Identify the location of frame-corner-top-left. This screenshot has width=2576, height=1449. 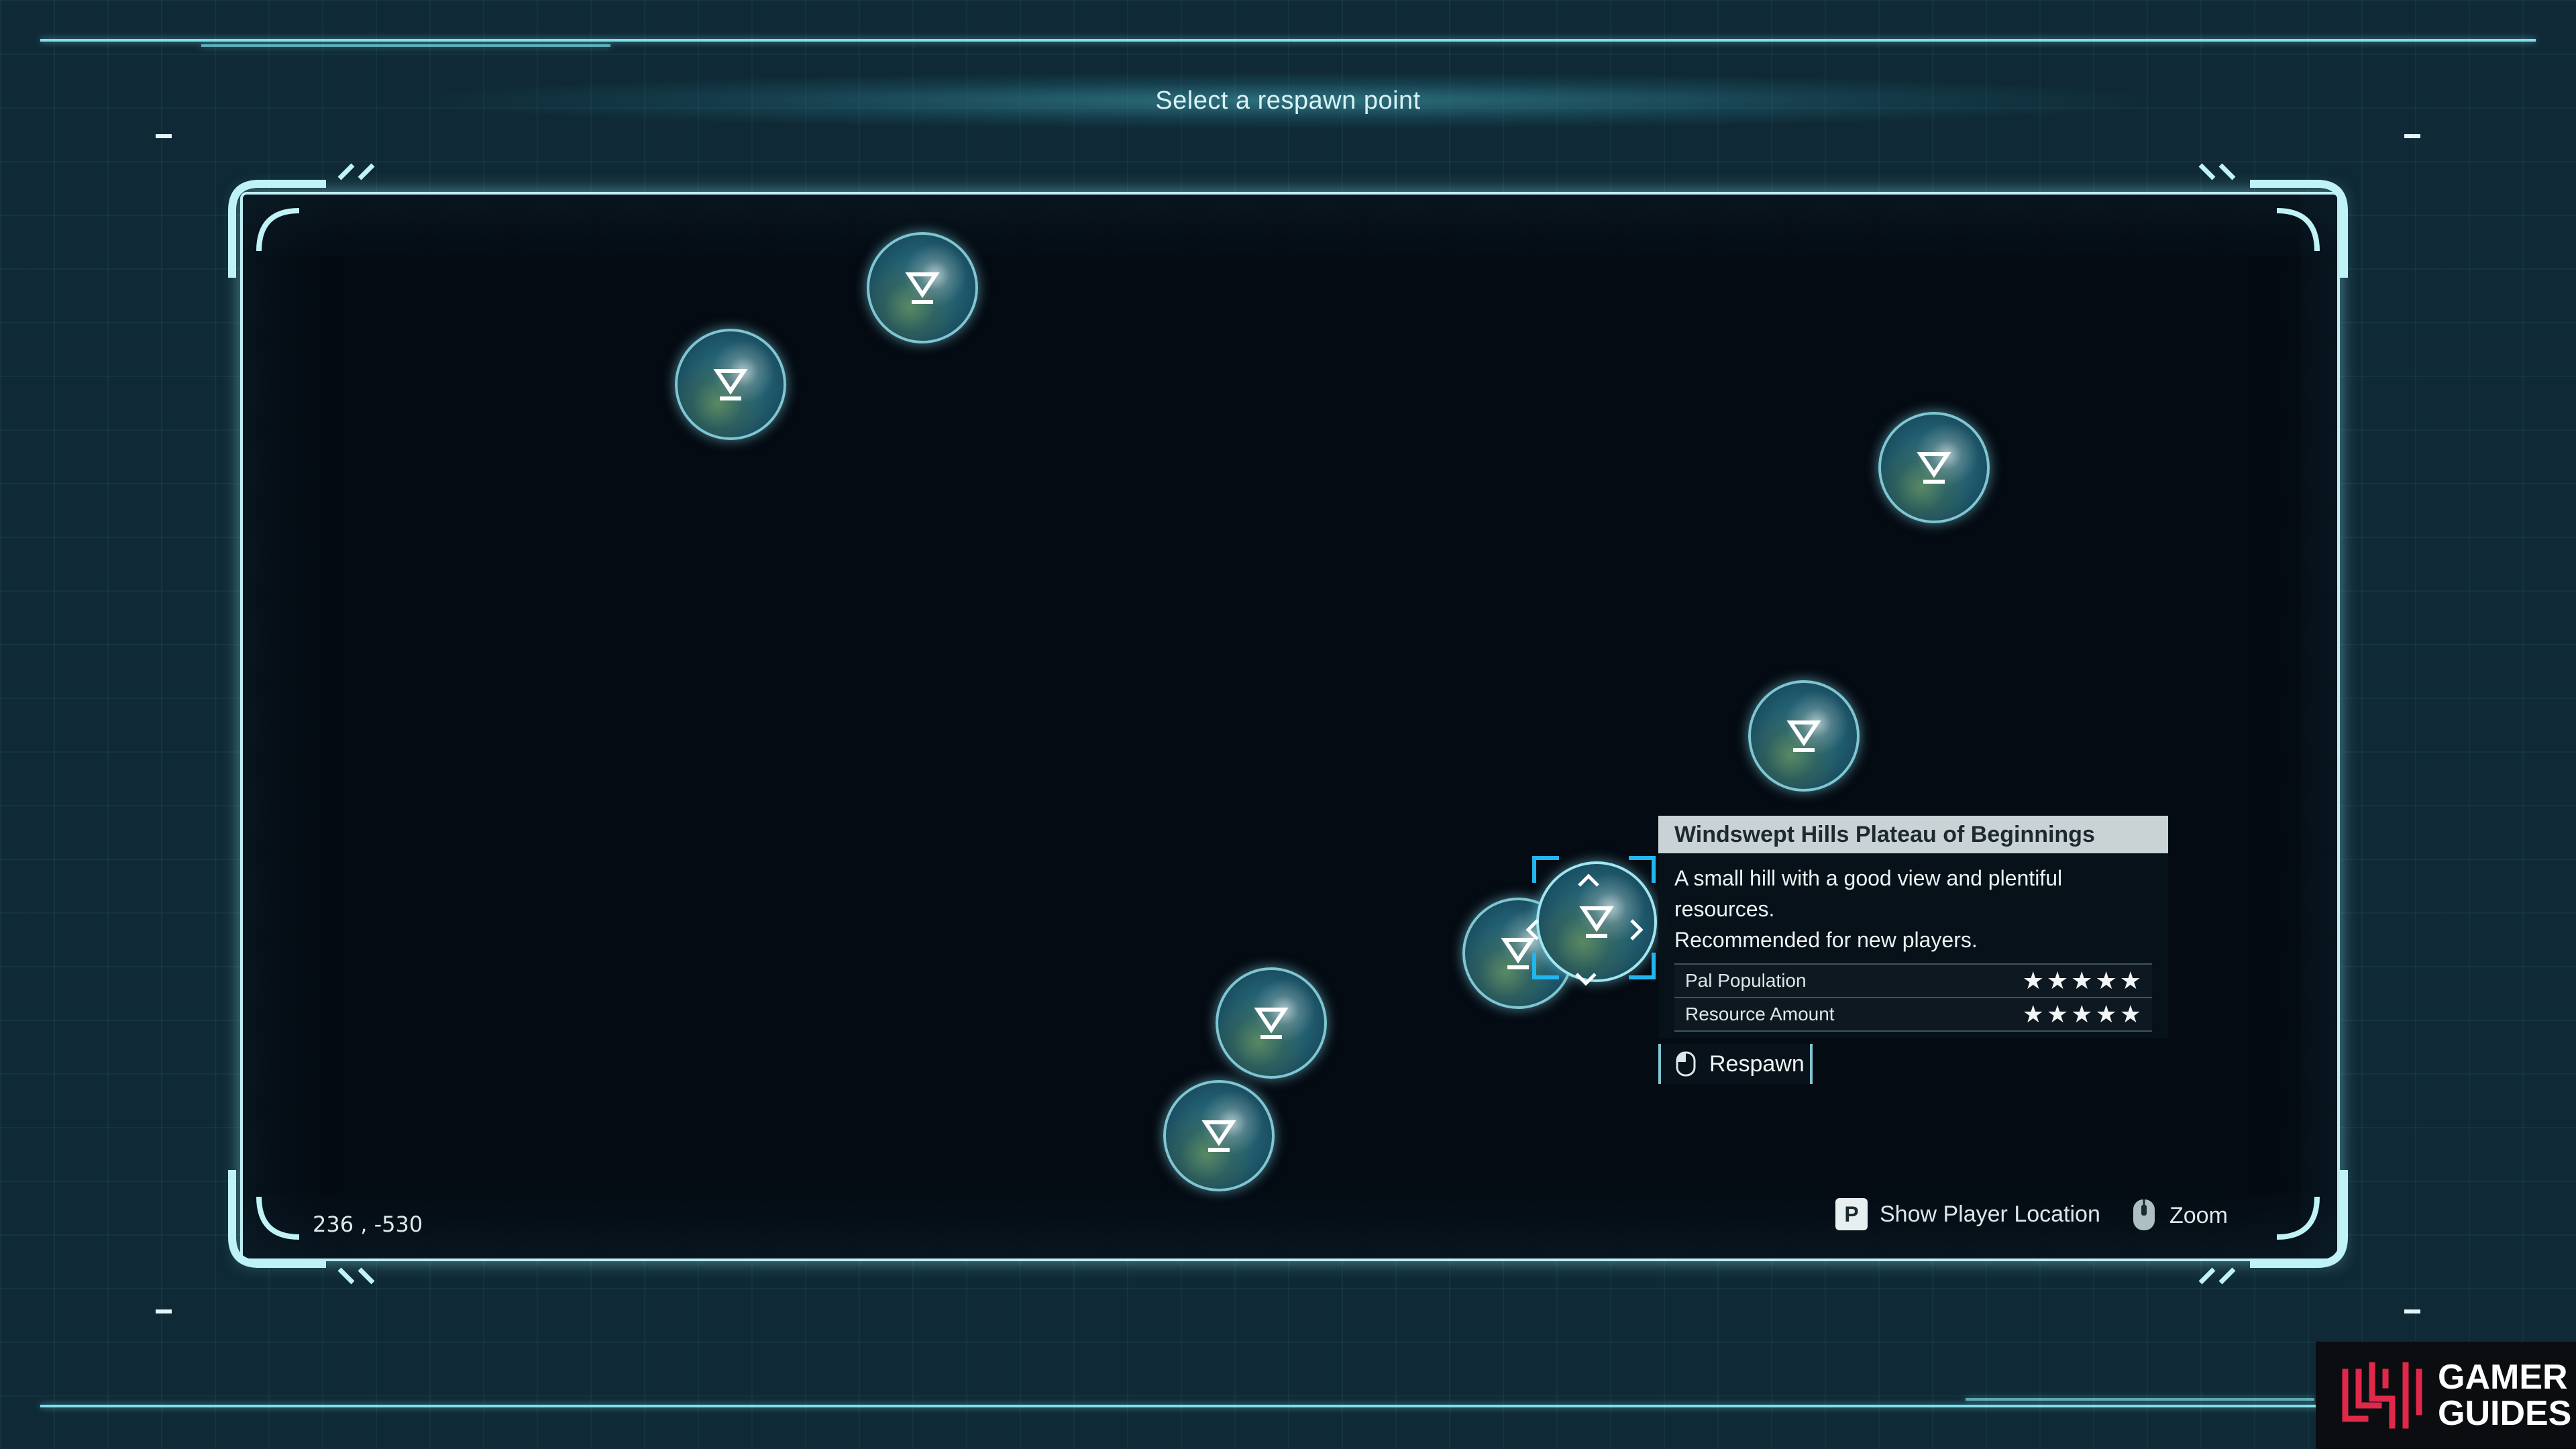
(277, 229).